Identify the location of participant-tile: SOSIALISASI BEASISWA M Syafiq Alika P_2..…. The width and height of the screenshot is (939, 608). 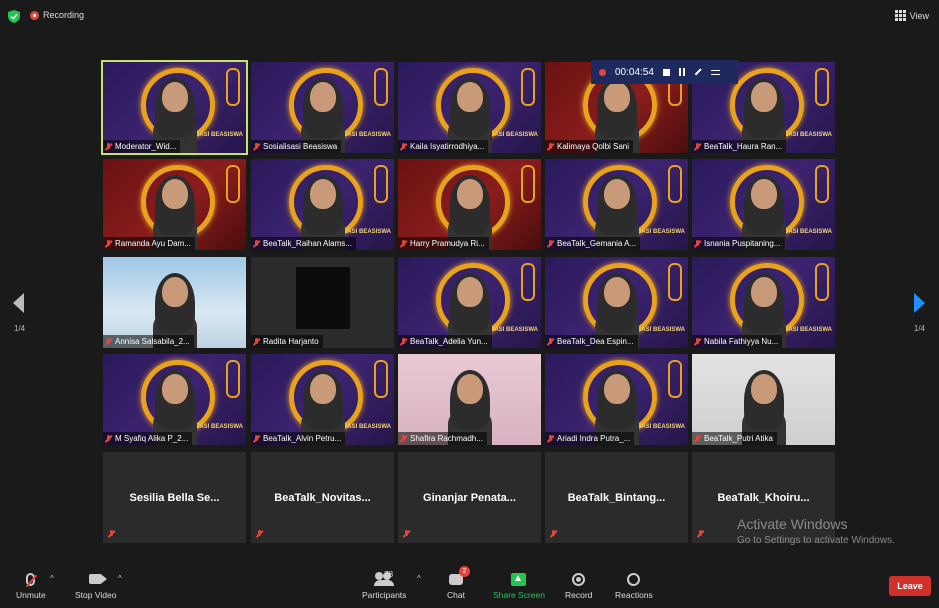
(174, 399).